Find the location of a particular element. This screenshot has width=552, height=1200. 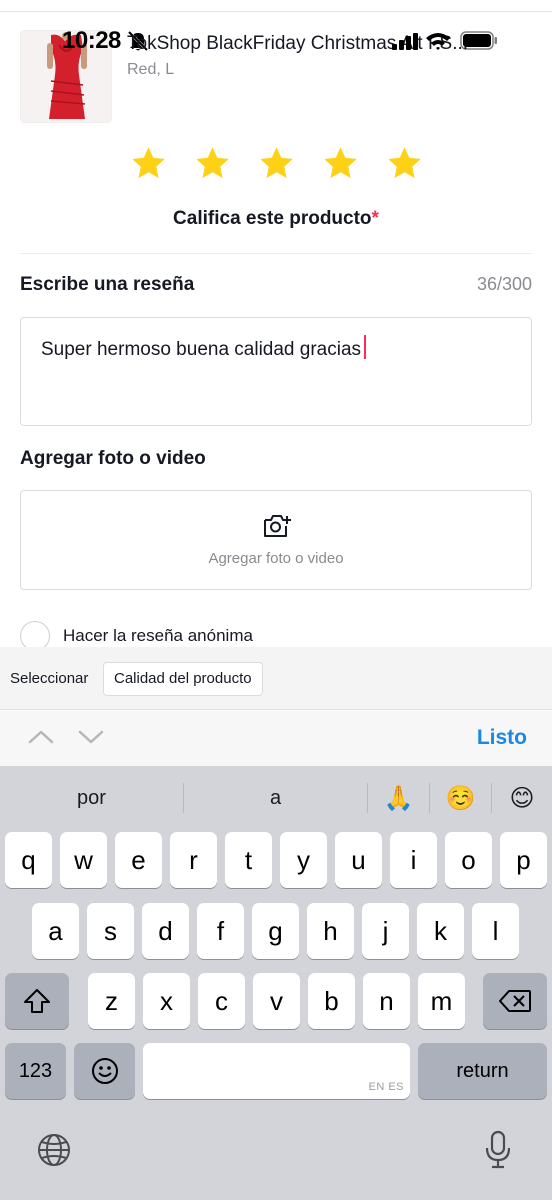

backspace-key is located at coordinates (515, 1001).